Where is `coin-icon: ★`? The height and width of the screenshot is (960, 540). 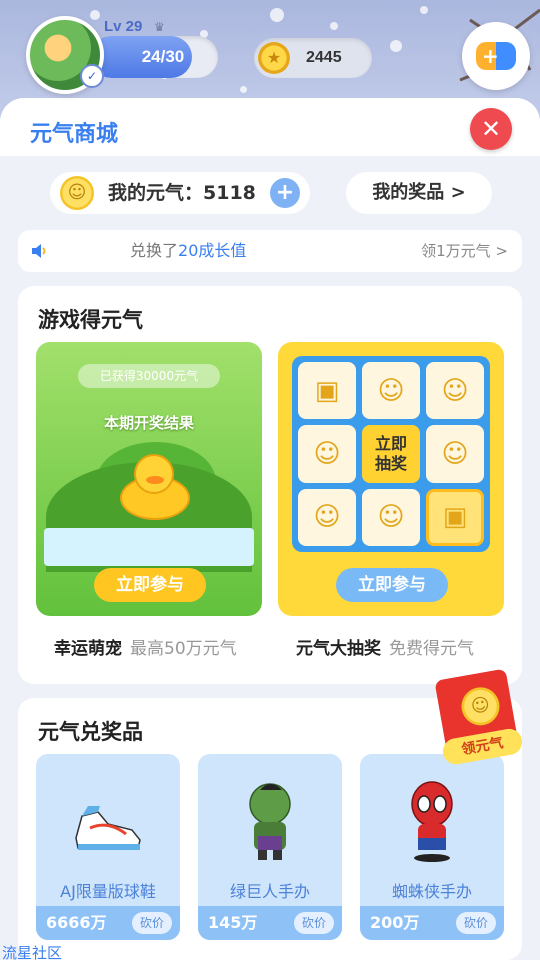 coin-icon: ★ is located at coordinates (274, 58).